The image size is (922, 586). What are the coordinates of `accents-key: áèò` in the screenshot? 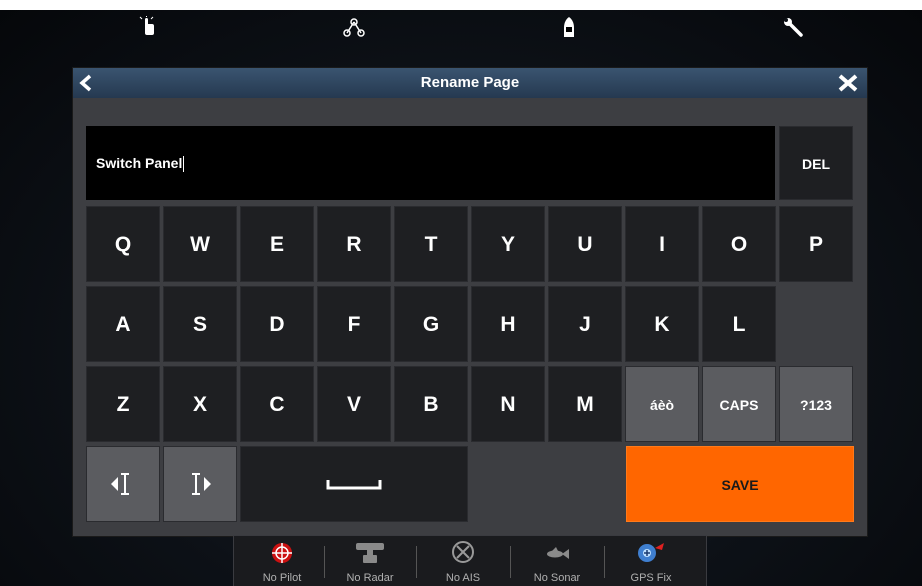 It's located at (662, 404).